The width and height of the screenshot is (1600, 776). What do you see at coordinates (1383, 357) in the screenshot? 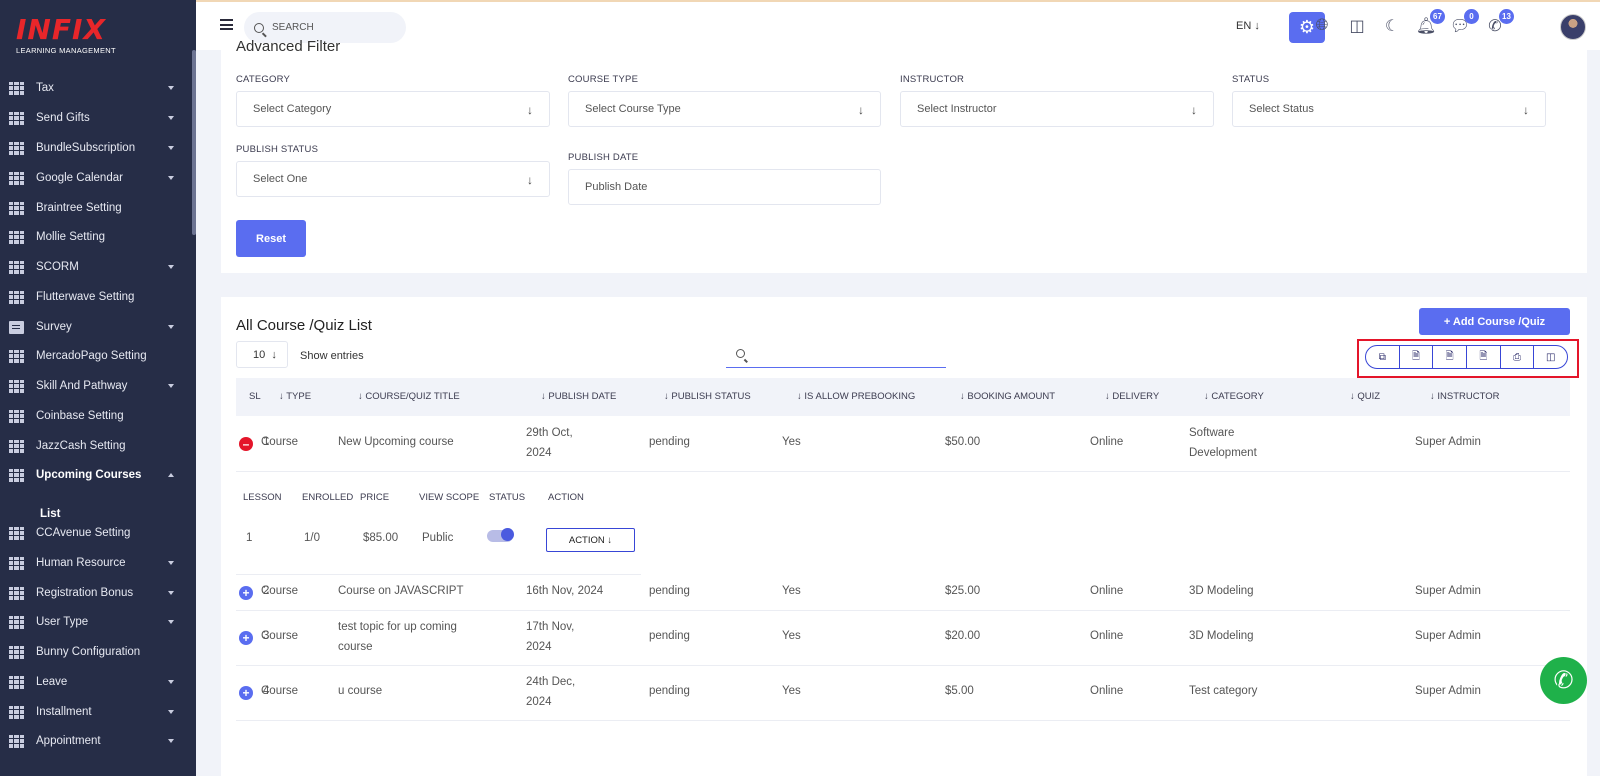
I see `copy-icon: ⧉` at bounding box center [1383, 357].